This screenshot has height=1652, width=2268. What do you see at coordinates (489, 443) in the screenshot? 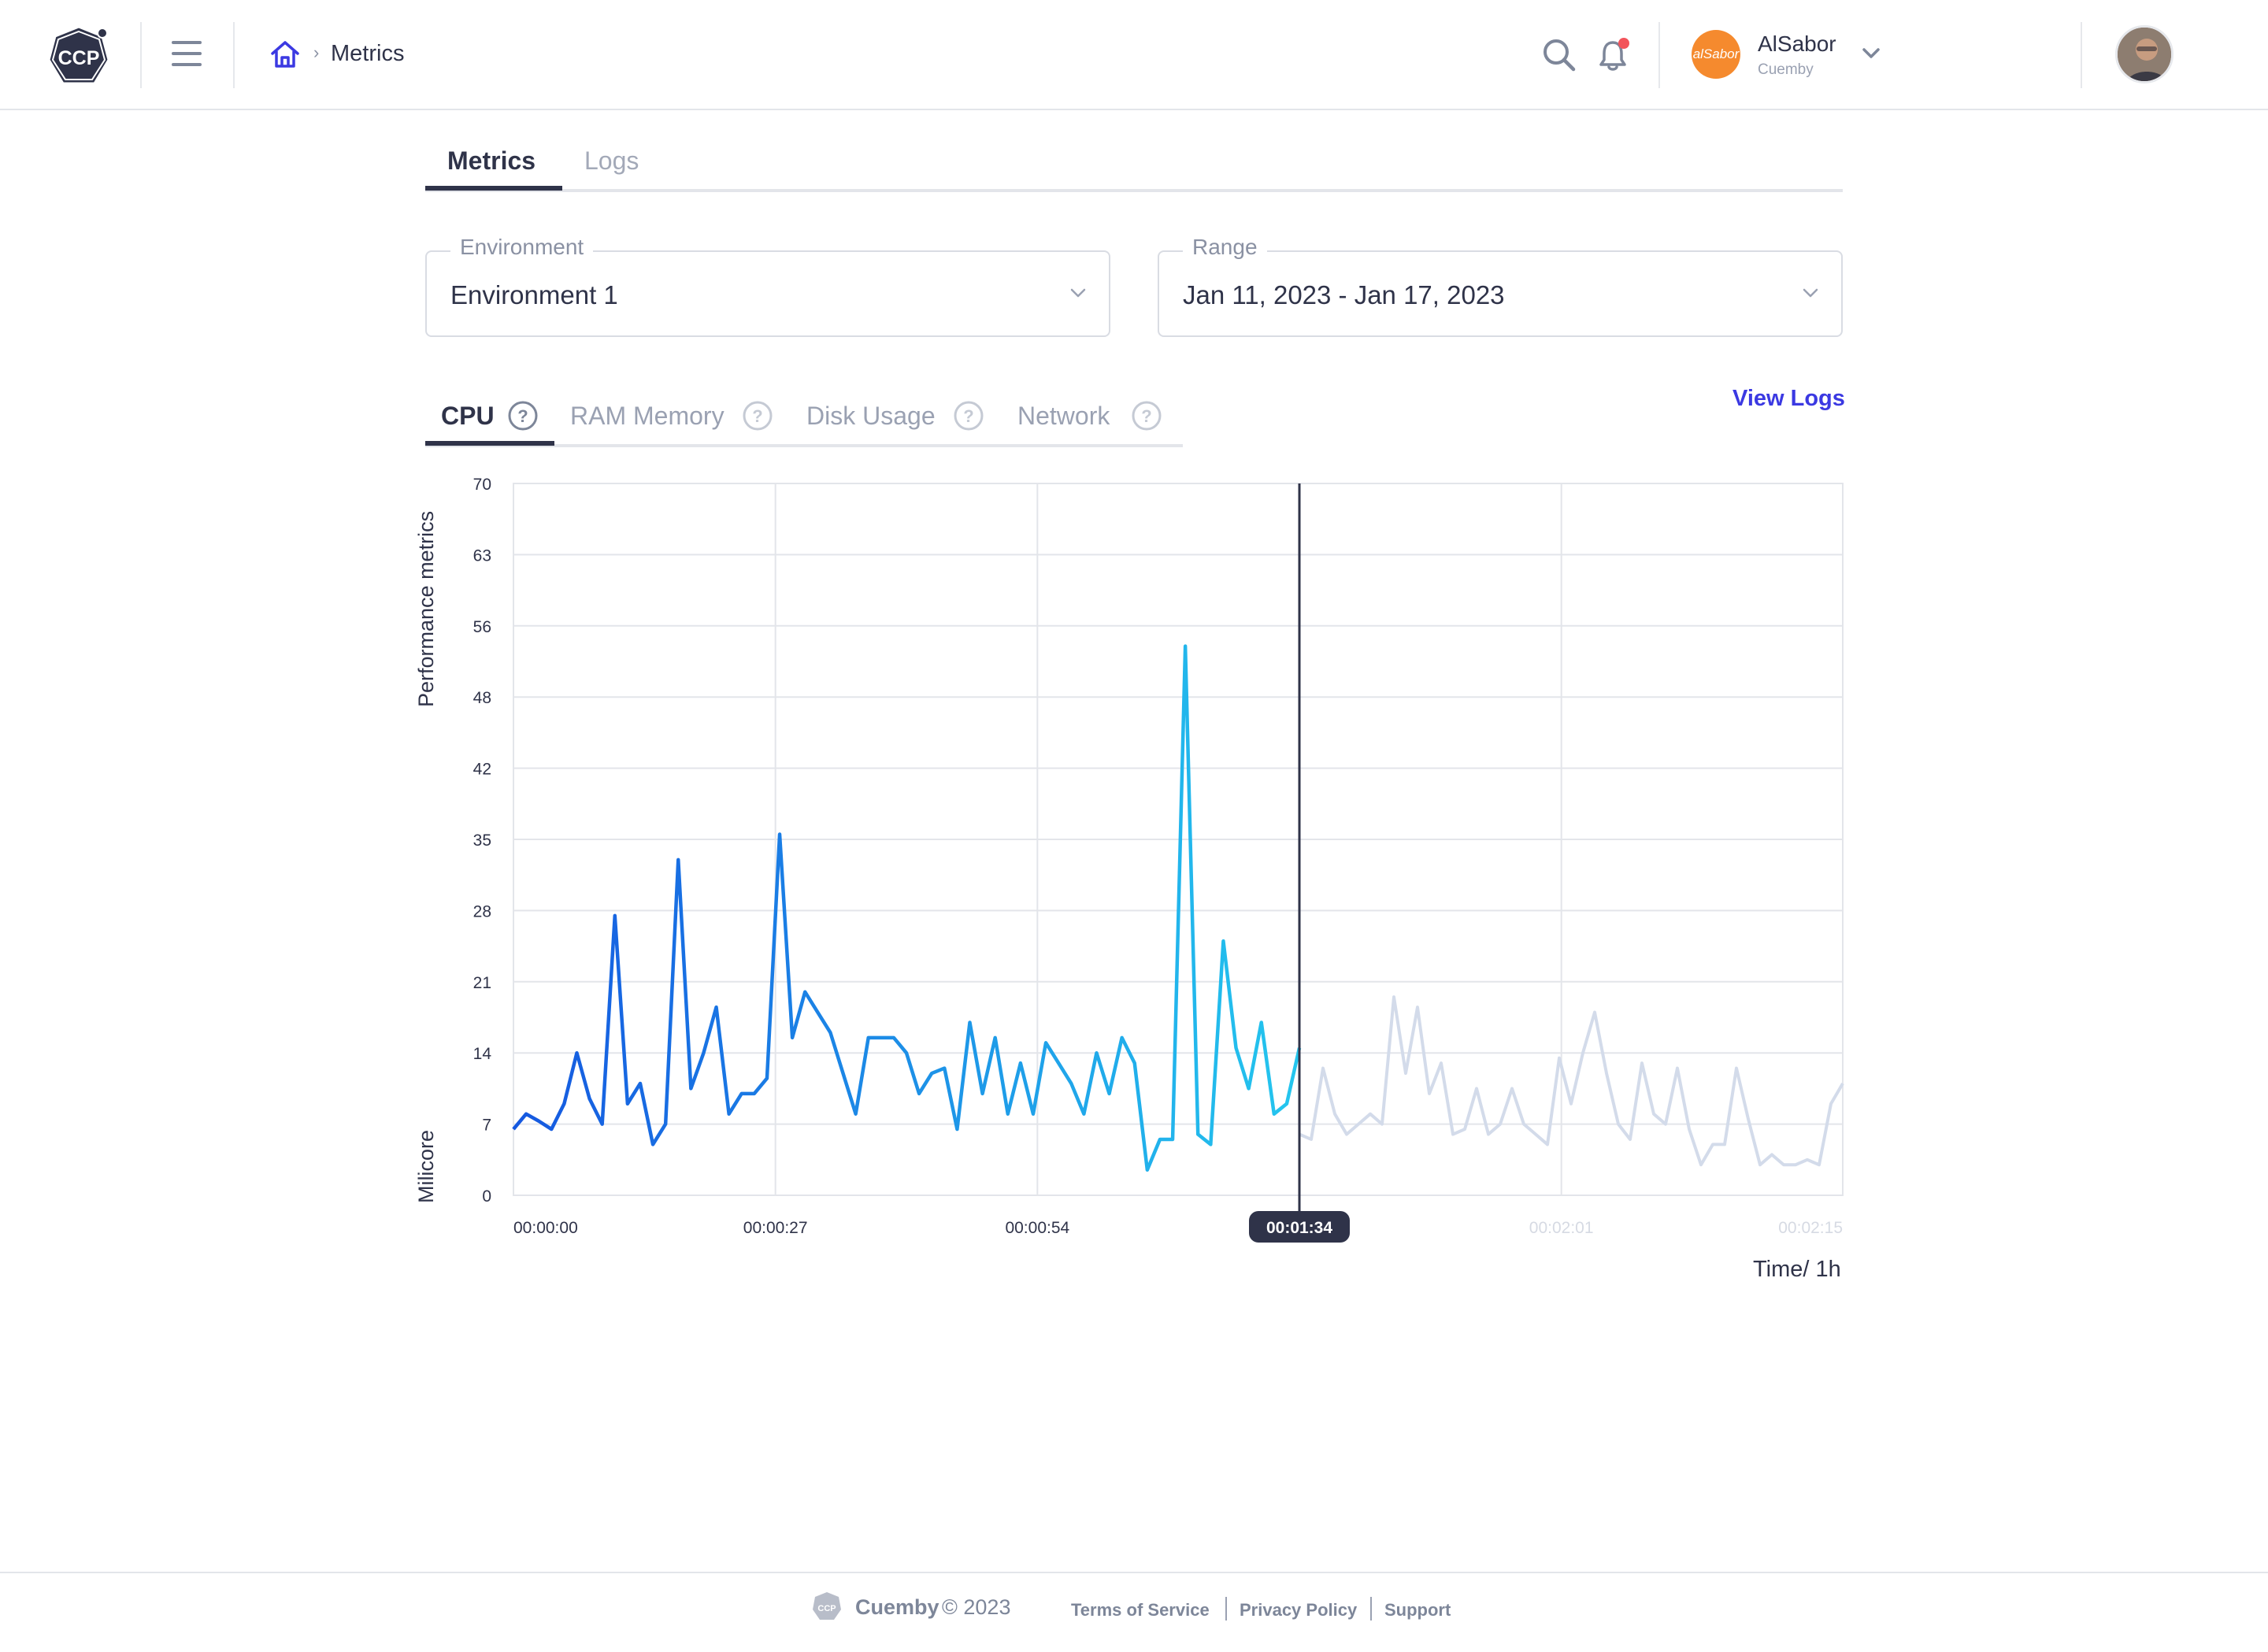
I see `active-metric-indicator` at bounding box center [489, 443].